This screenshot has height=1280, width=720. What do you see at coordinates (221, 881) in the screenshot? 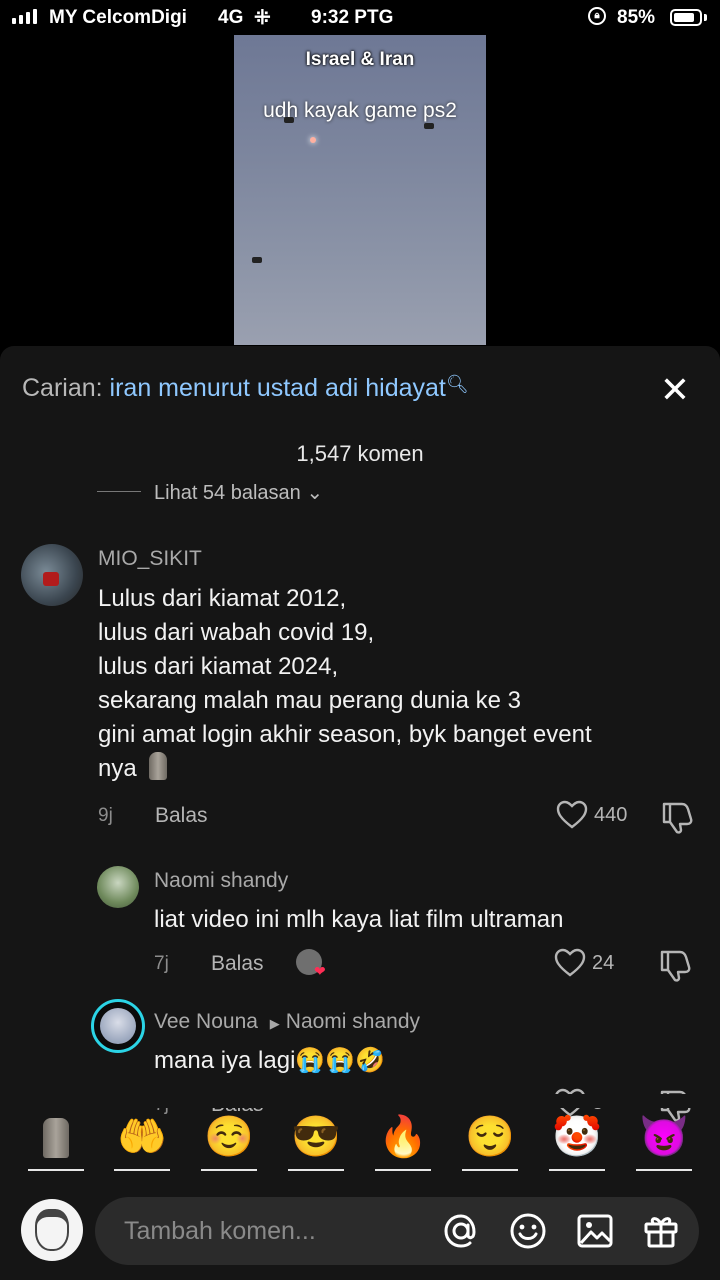
I see `comment-username: Naomi shandy` at bounding box center [221, 881].